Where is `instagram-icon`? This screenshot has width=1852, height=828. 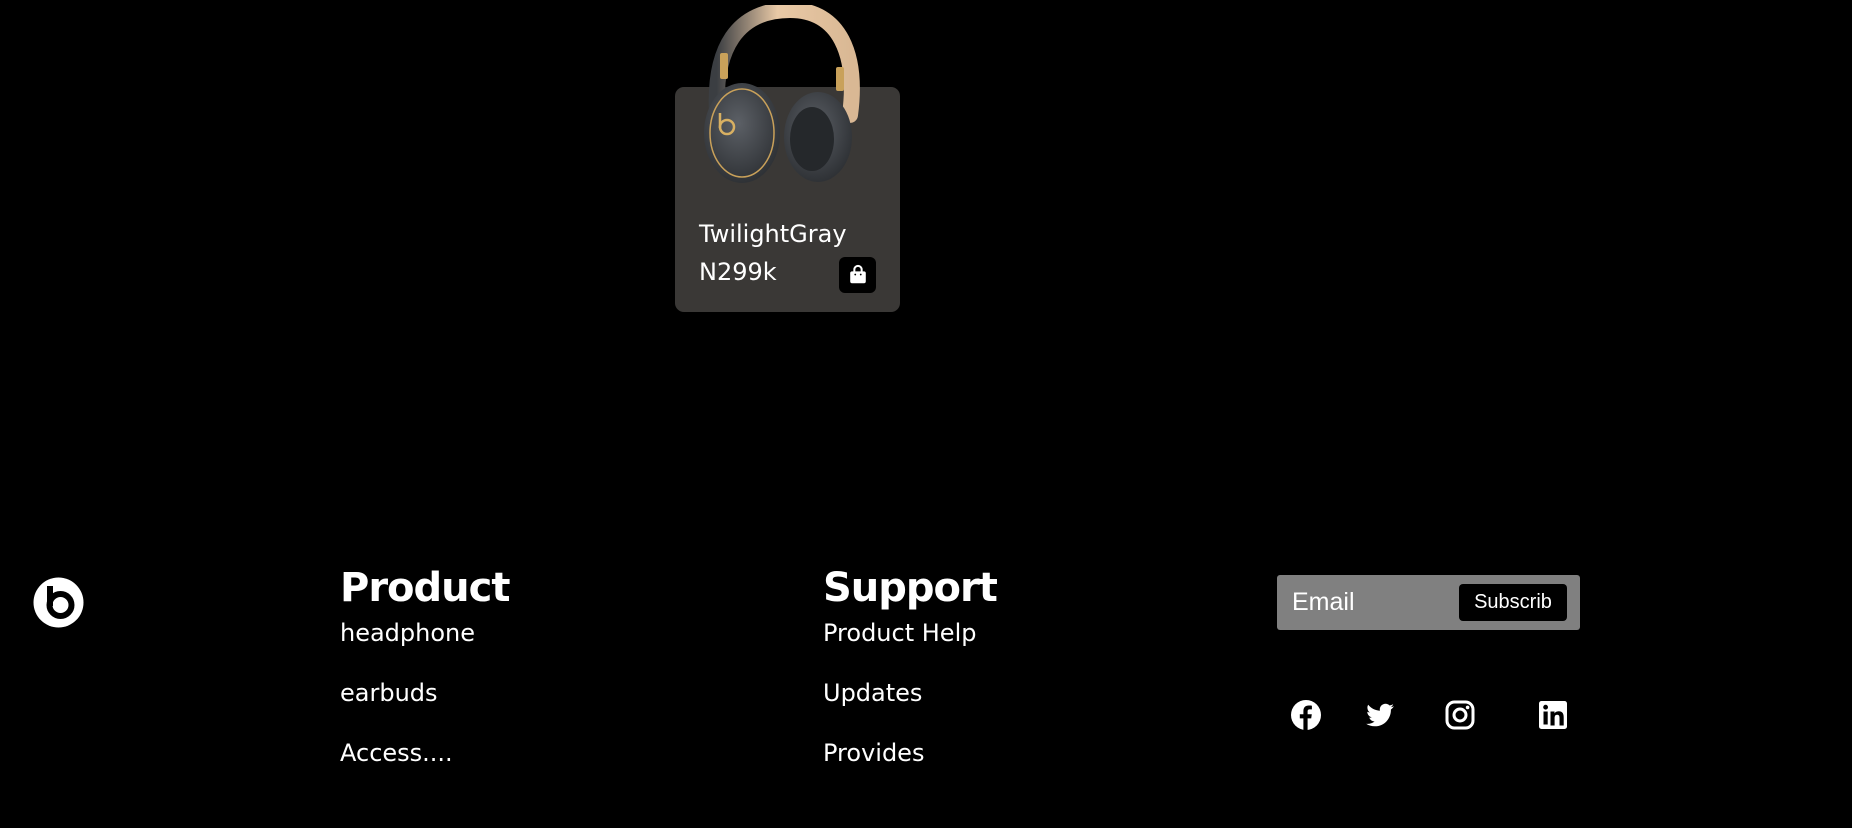
instagram-icon is located at coordinates (1460, 715).